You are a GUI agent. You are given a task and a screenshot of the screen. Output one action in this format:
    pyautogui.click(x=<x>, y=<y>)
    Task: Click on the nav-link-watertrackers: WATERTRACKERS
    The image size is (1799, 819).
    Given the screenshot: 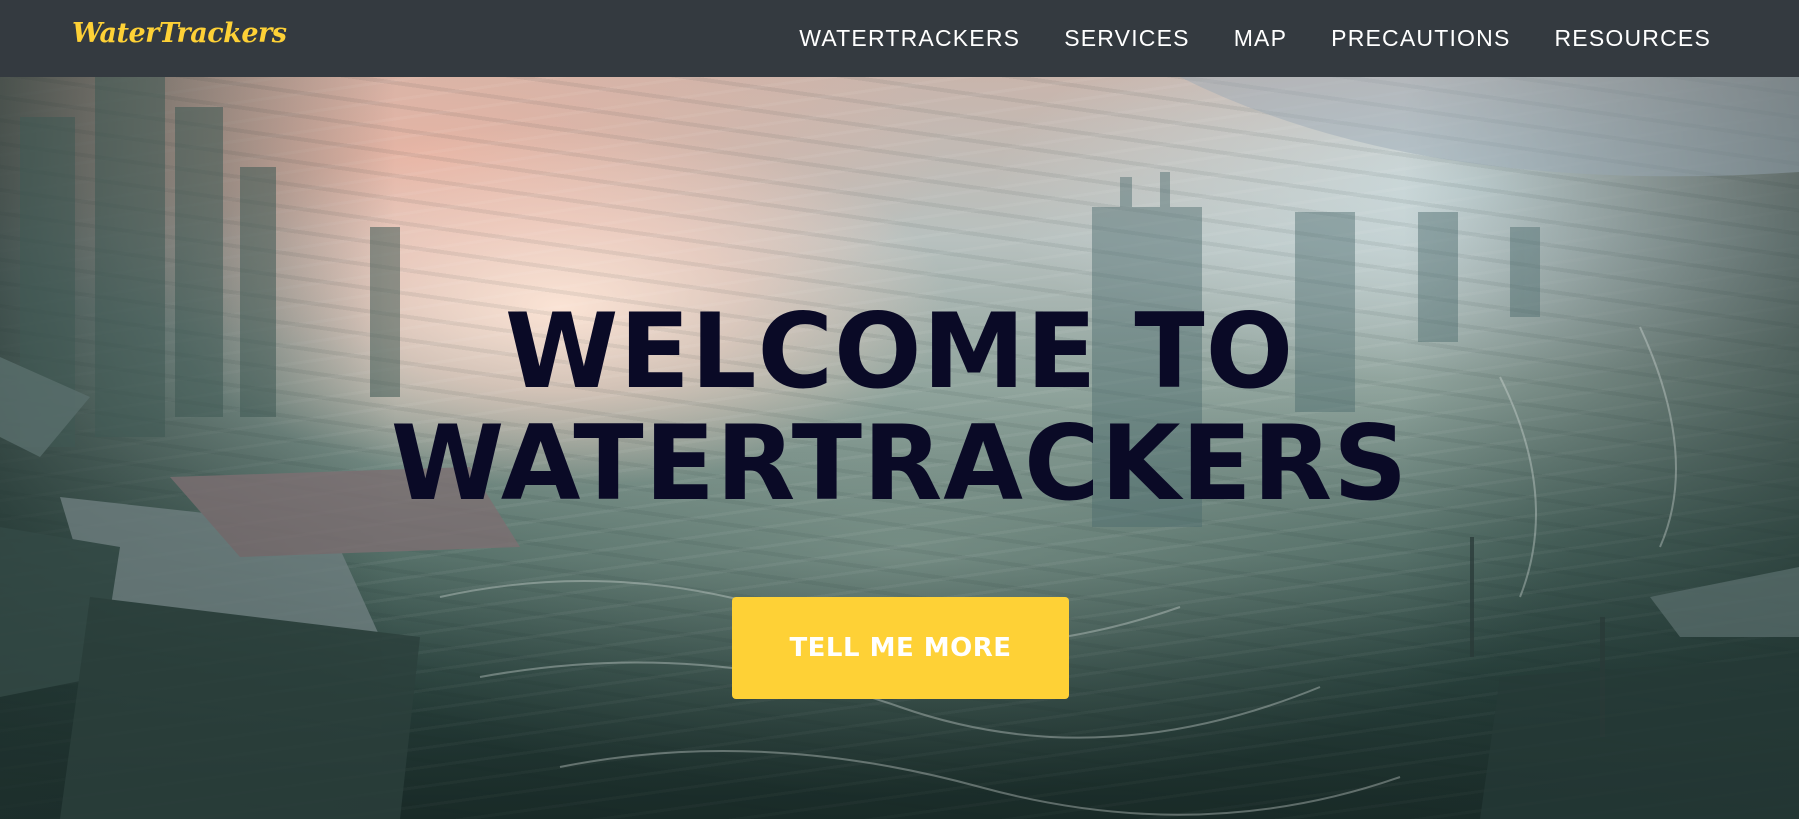 What is the action you would take?
    pyautogui.click(x=909, y=38)
    